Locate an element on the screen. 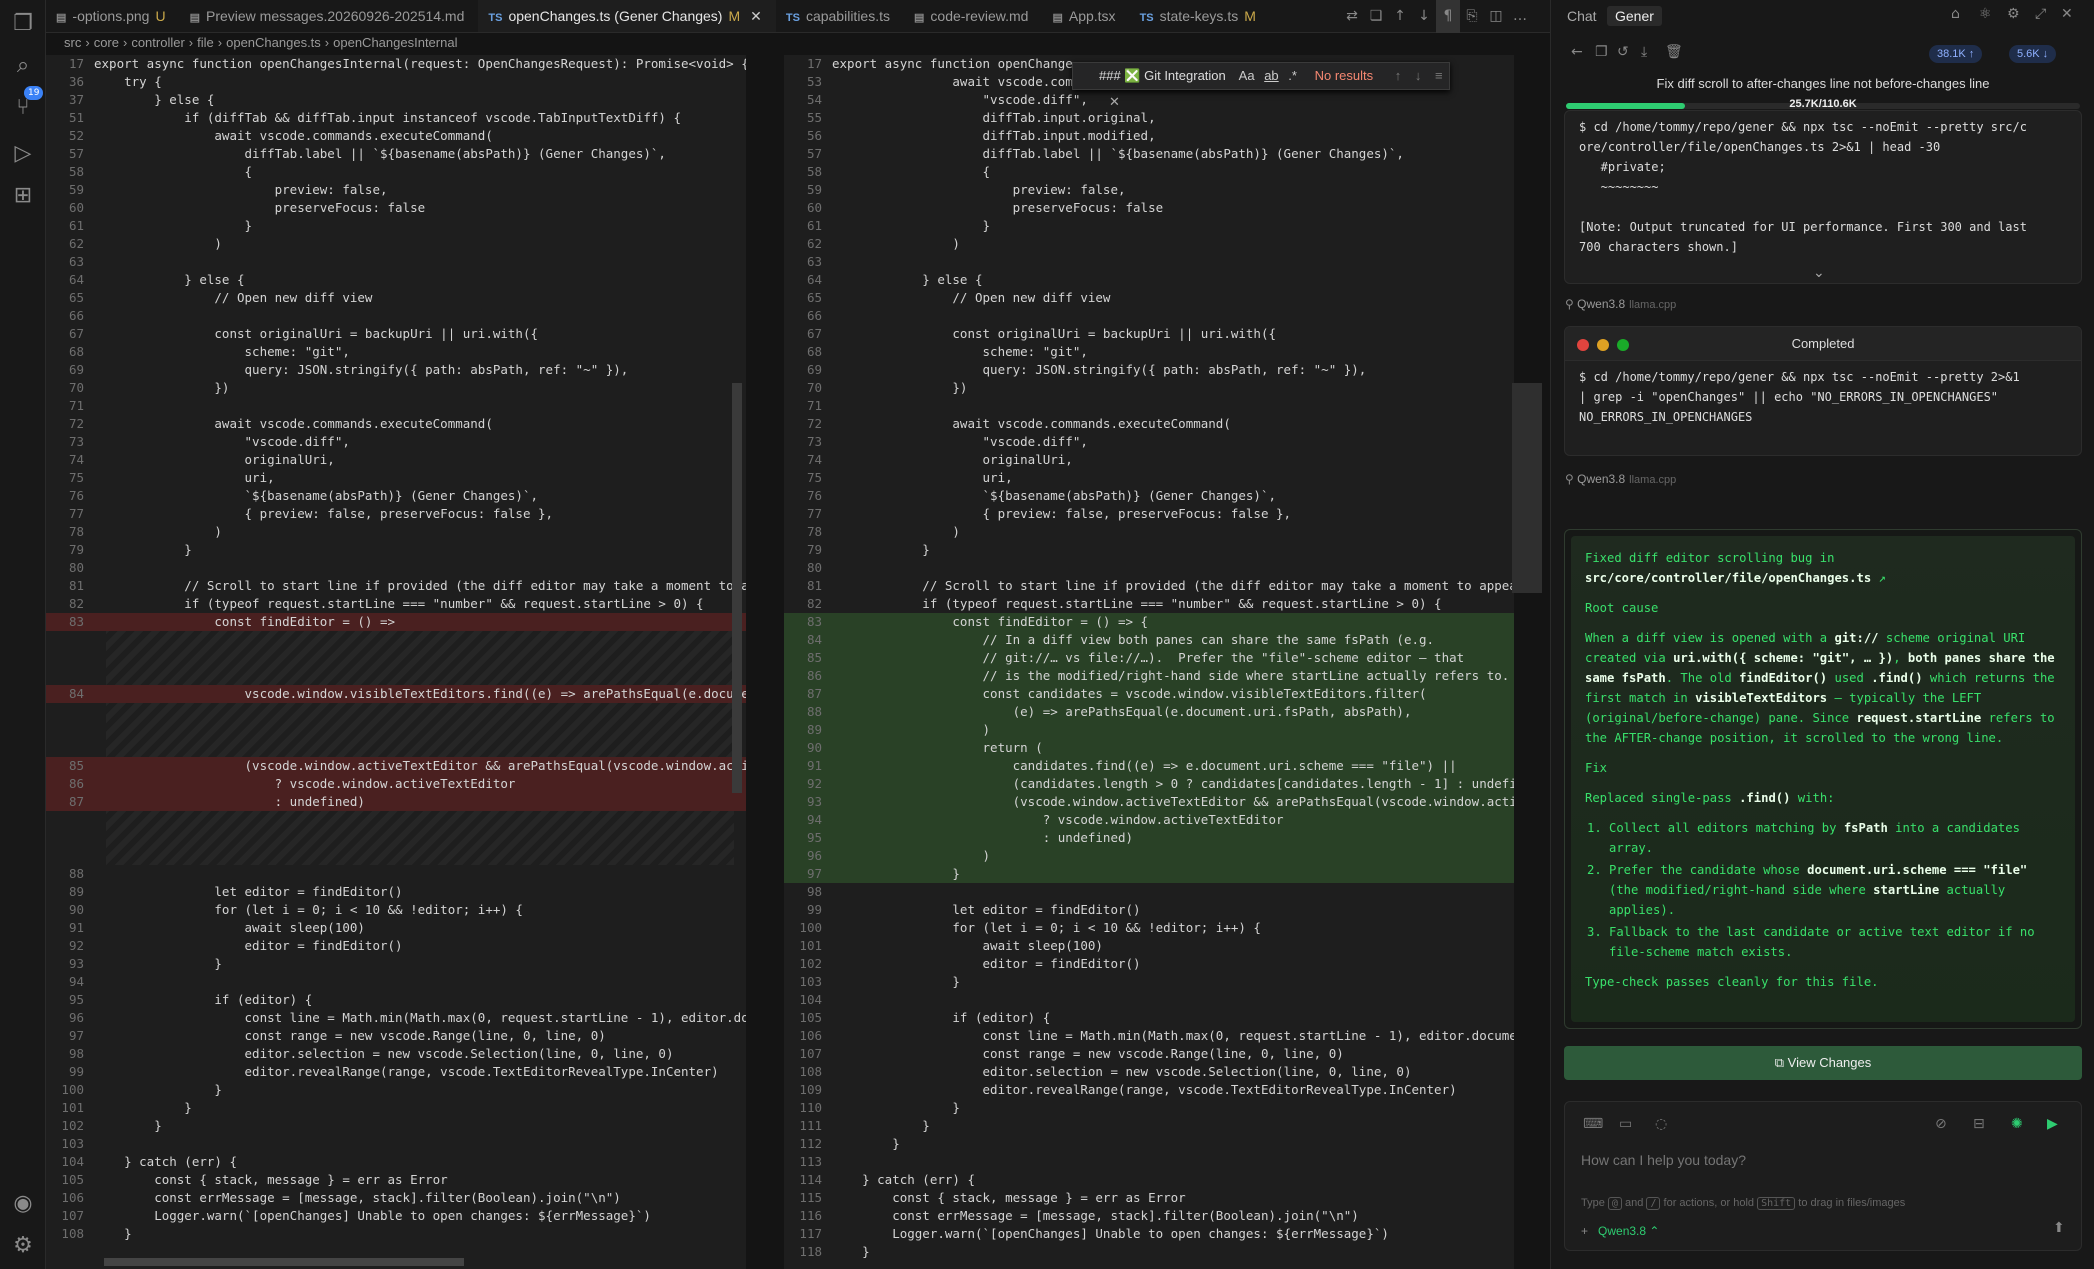  copy-icon: ❐ is located at coordinates (1601, 52).